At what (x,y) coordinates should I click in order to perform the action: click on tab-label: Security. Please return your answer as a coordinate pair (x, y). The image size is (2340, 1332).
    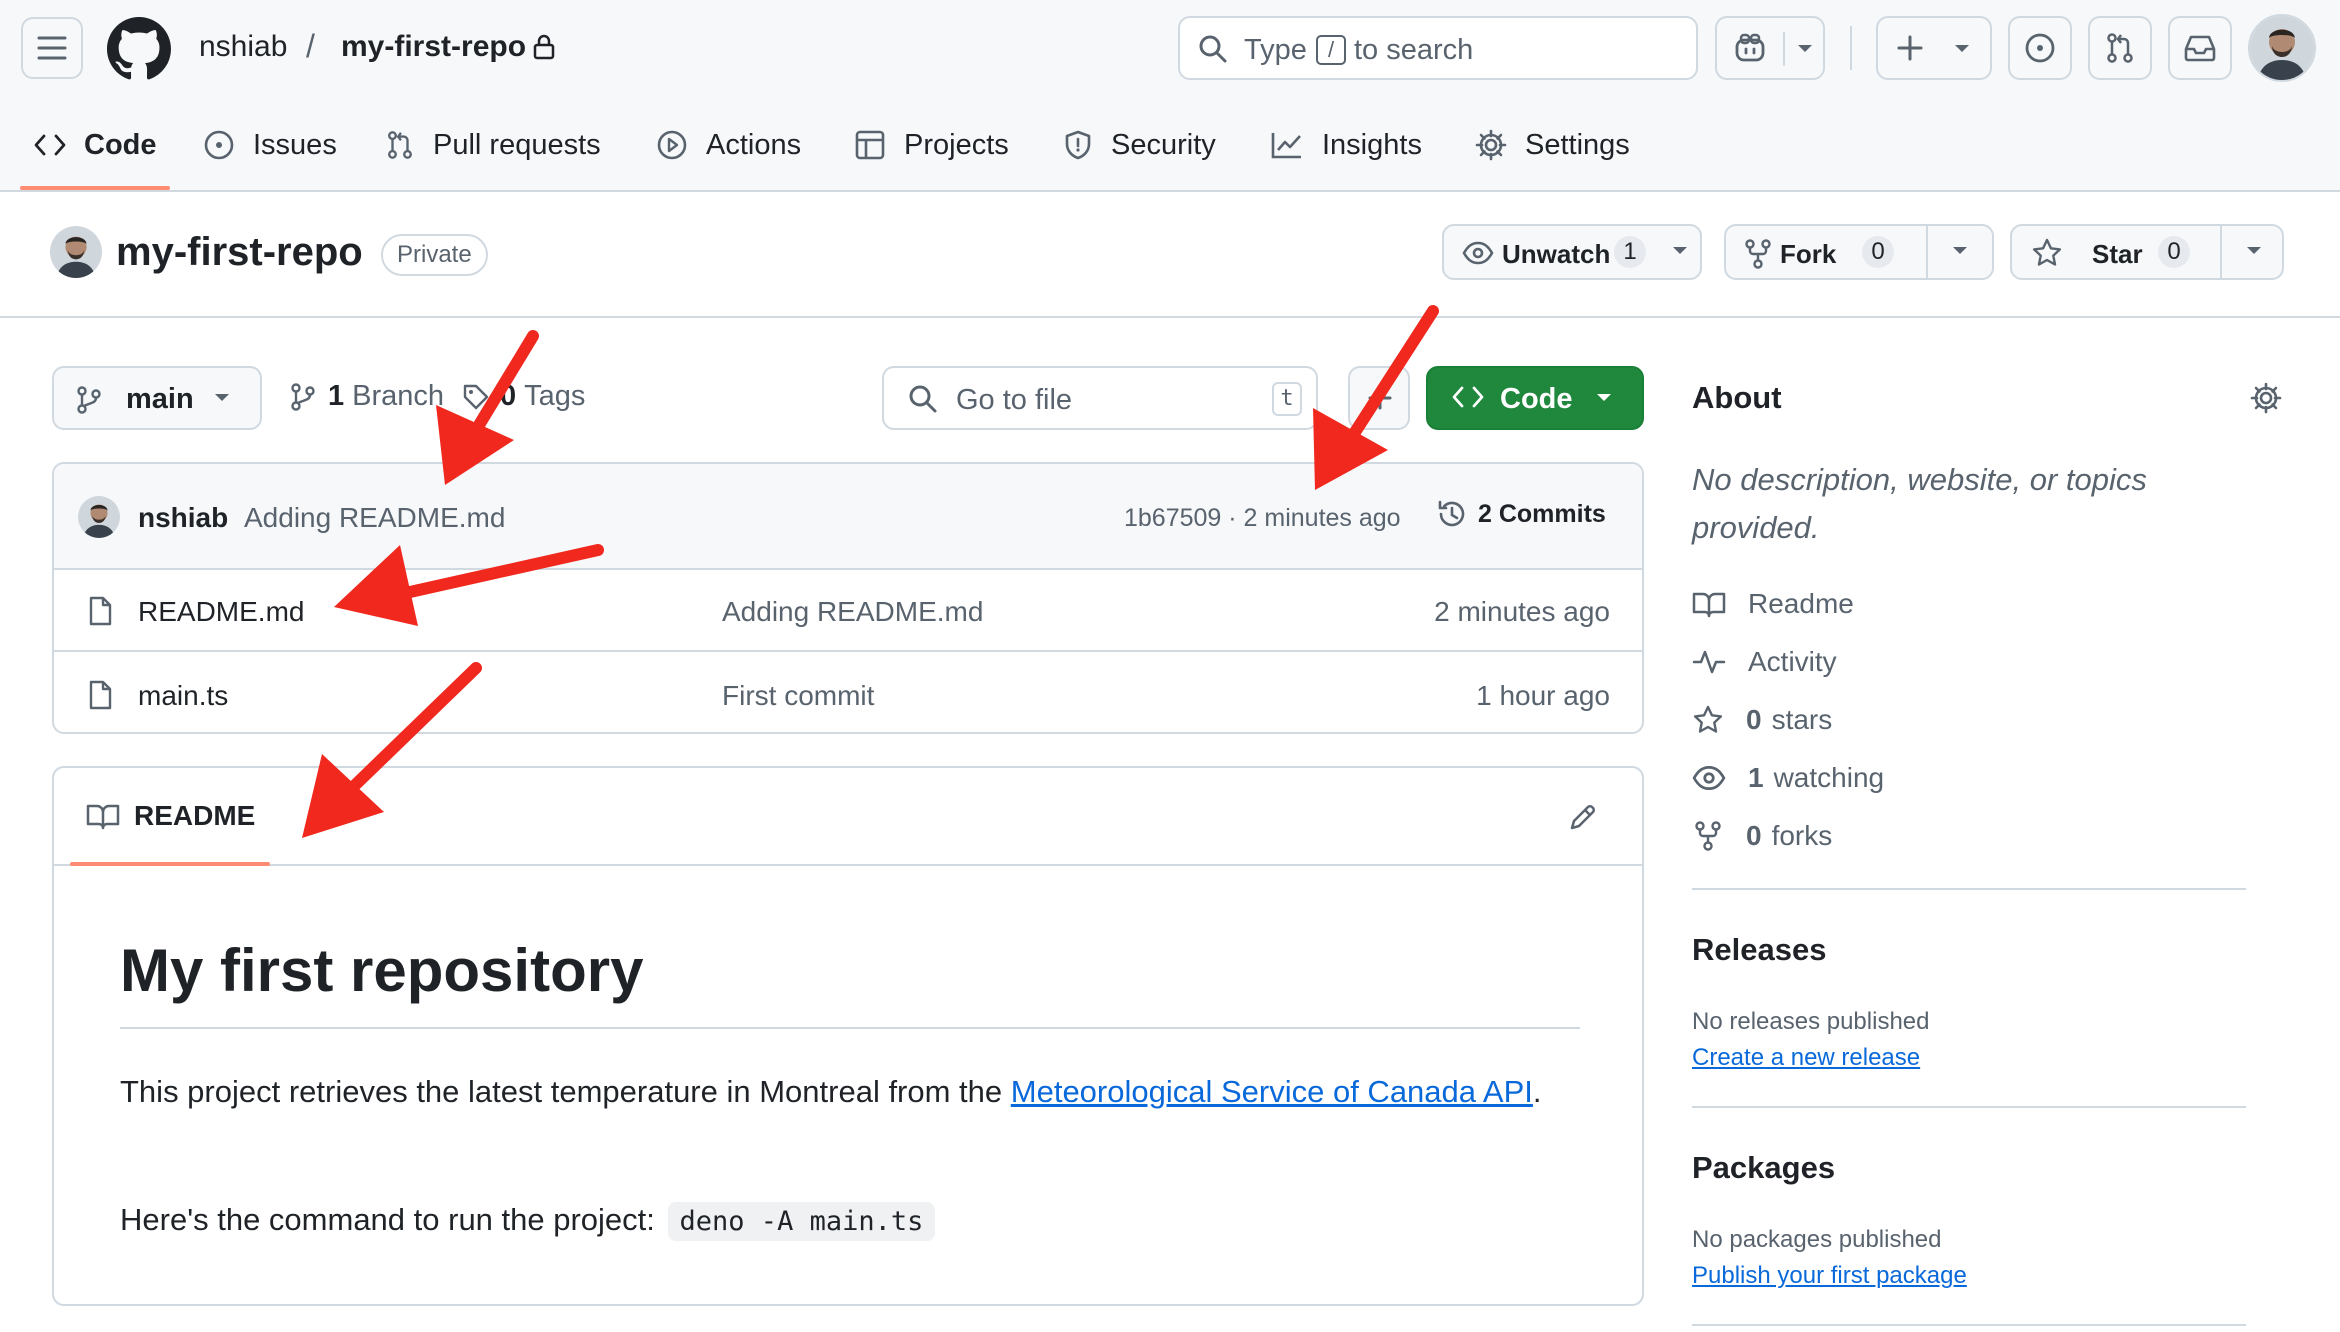
    Looking at the image, I should click on (1163, 144).